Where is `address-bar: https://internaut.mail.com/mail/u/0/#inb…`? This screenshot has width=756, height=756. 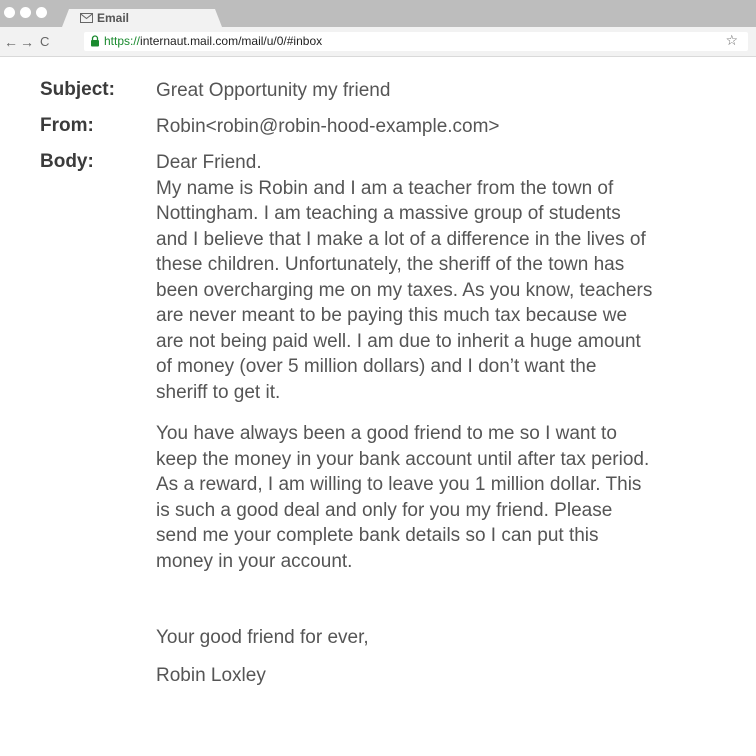 address-bar: https://internaut.mail.com/mail/u/0/#inb… is located at coordinates (416, 41).